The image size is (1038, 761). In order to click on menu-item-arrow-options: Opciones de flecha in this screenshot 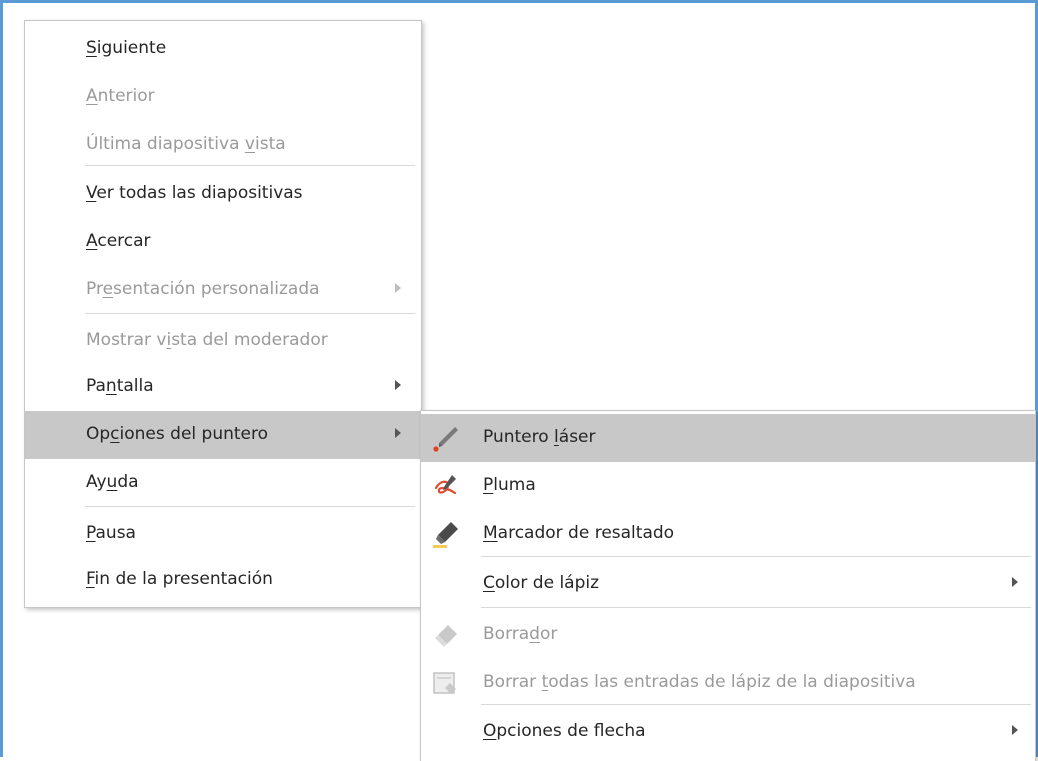, I will do `click(728, 732)`.